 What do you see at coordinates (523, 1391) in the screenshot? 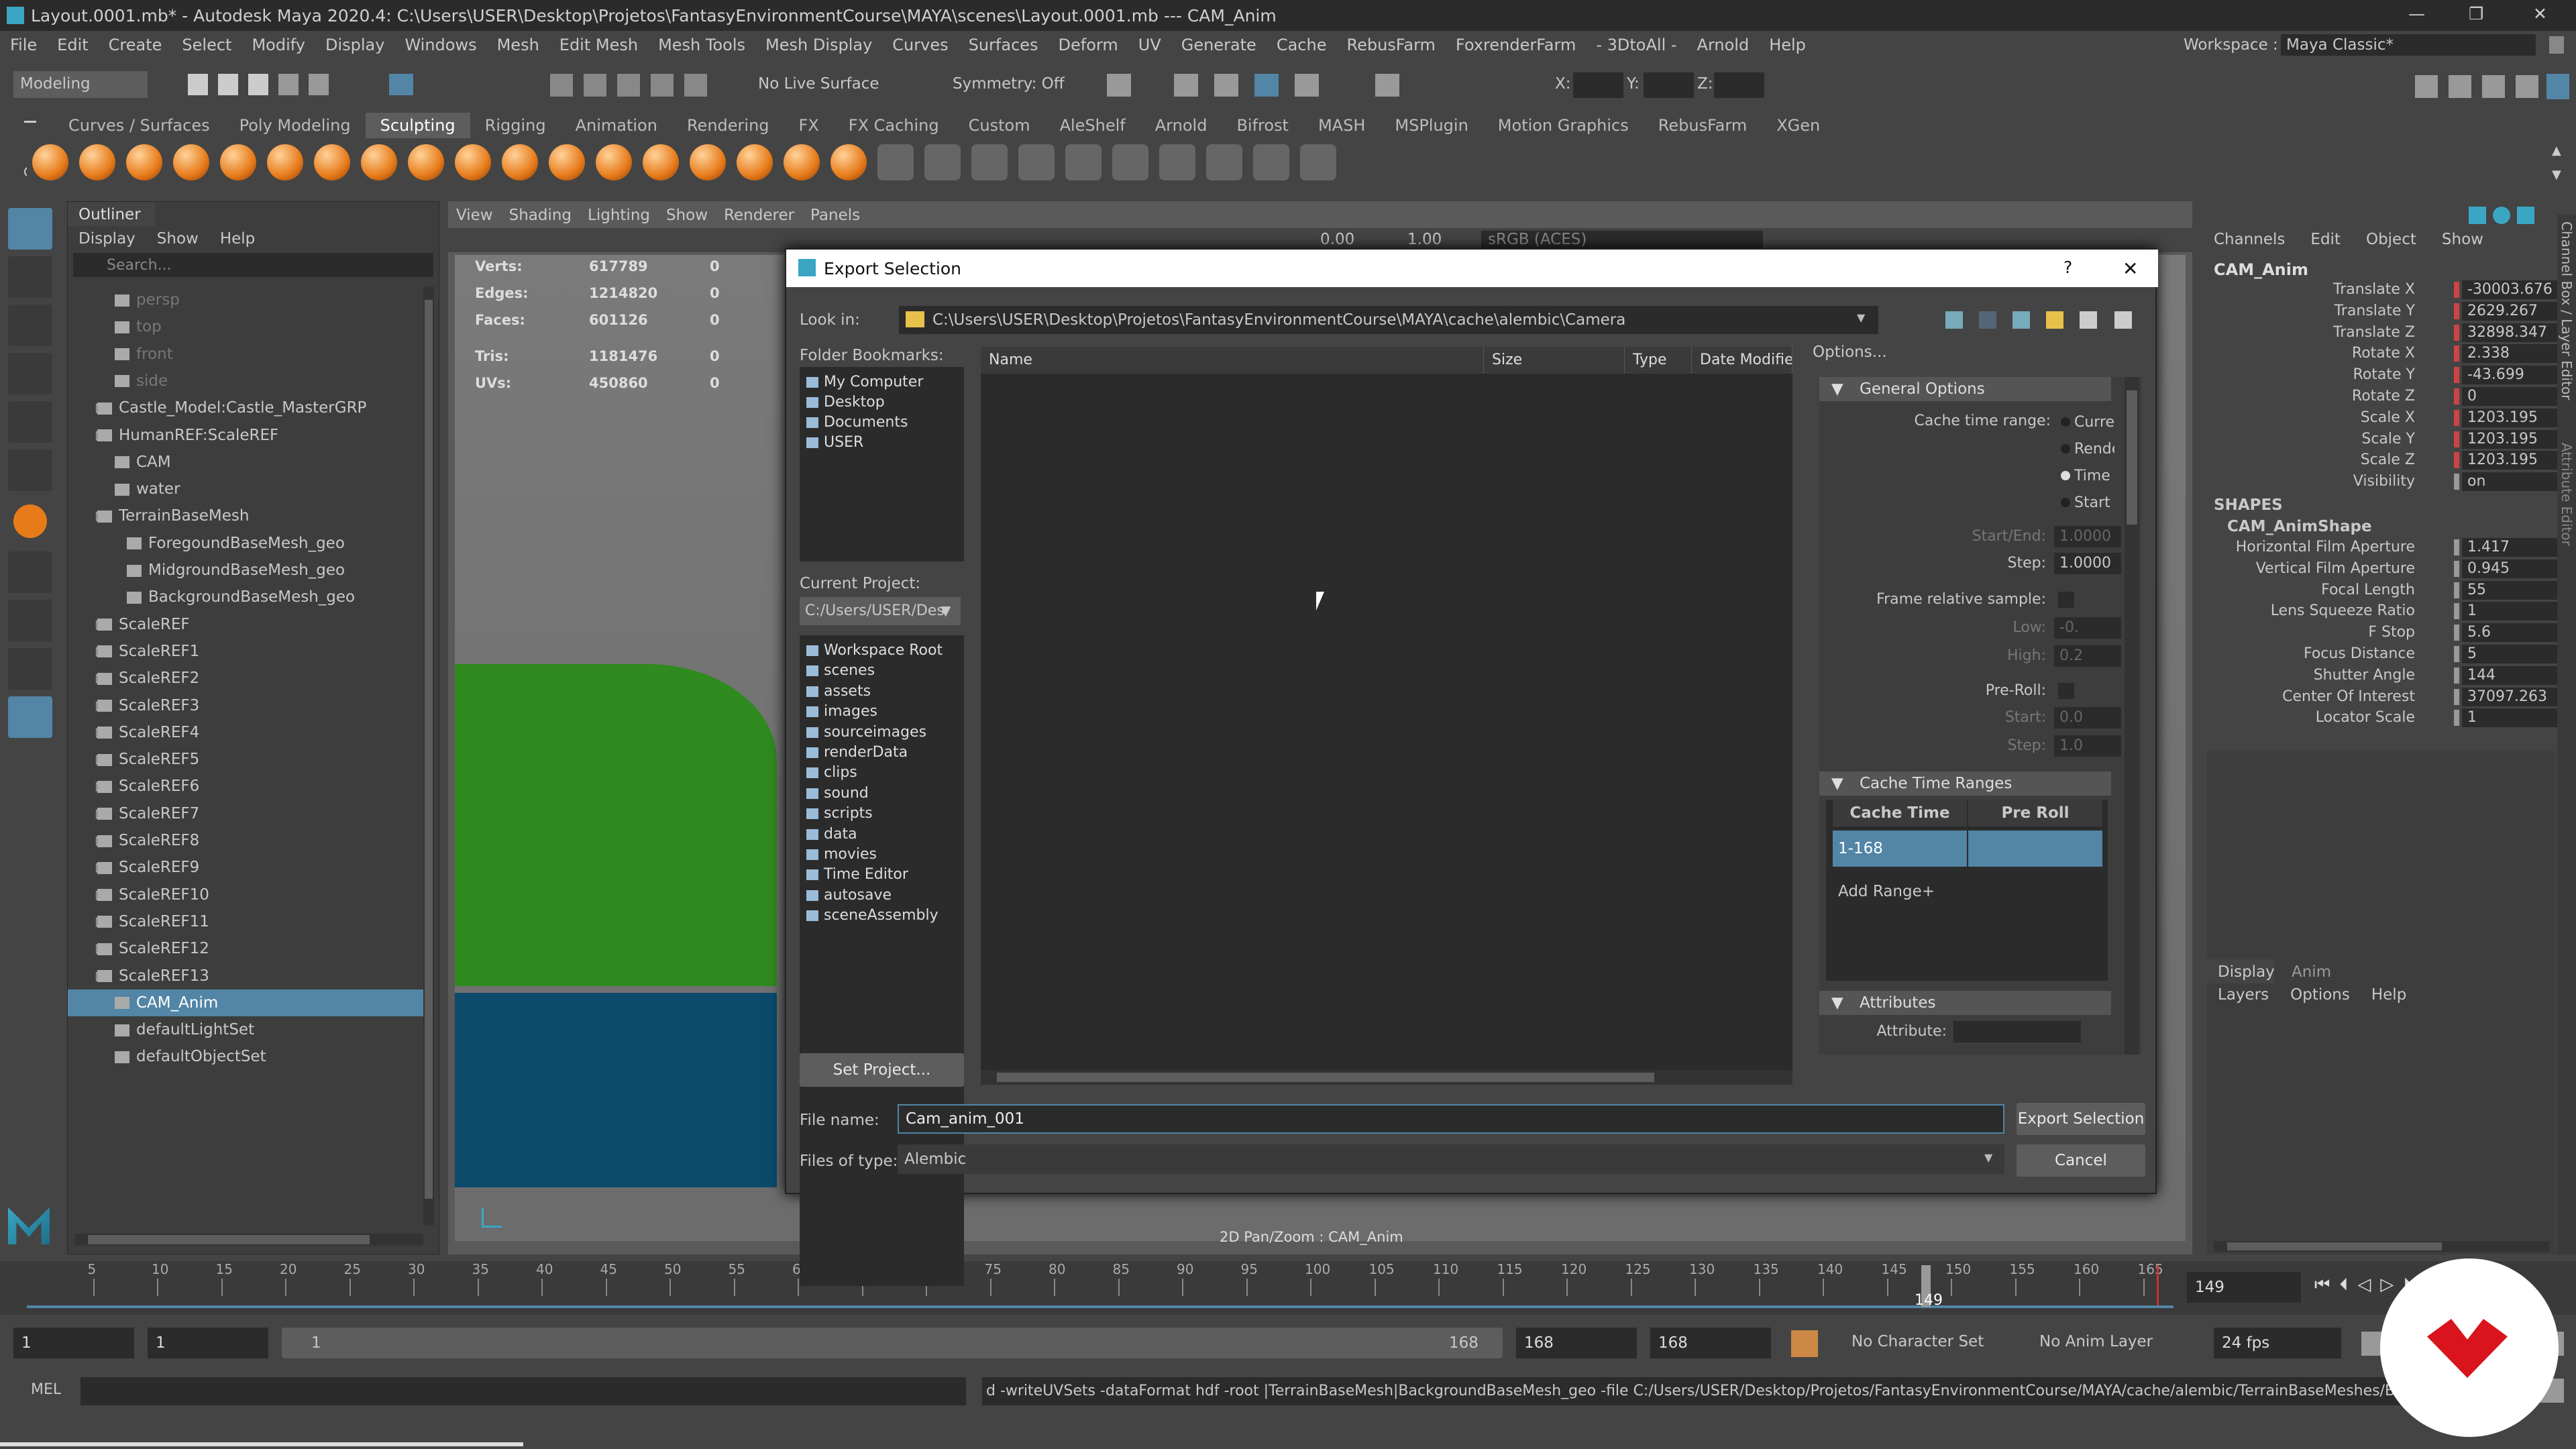
I see `command-input` at bounding box center [523, 1391].